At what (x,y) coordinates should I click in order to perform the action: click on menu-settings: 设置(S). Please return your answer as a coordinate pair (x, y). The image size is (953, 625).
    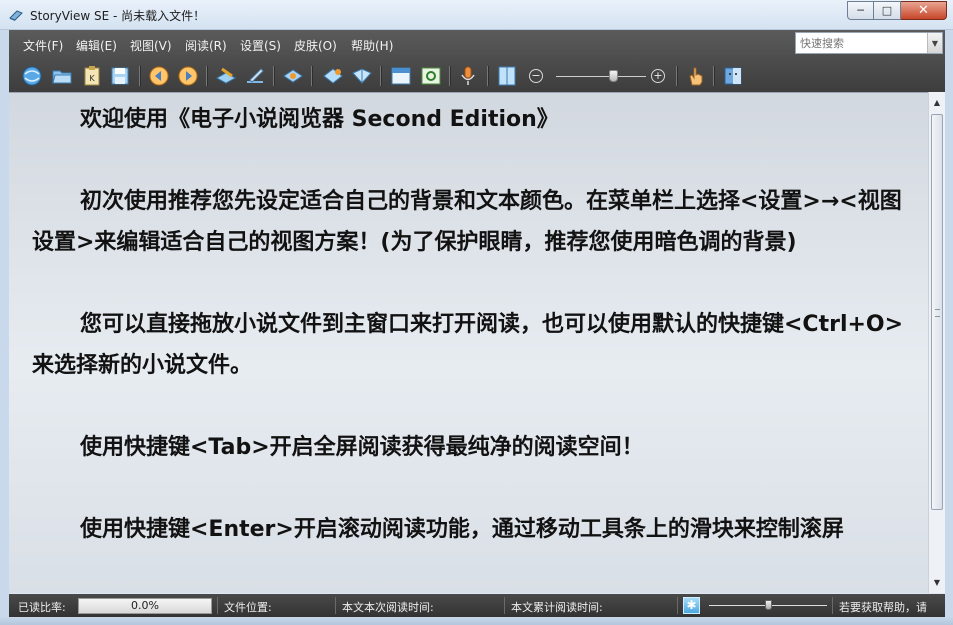
    Looking at the image, I should click on (260, 45).